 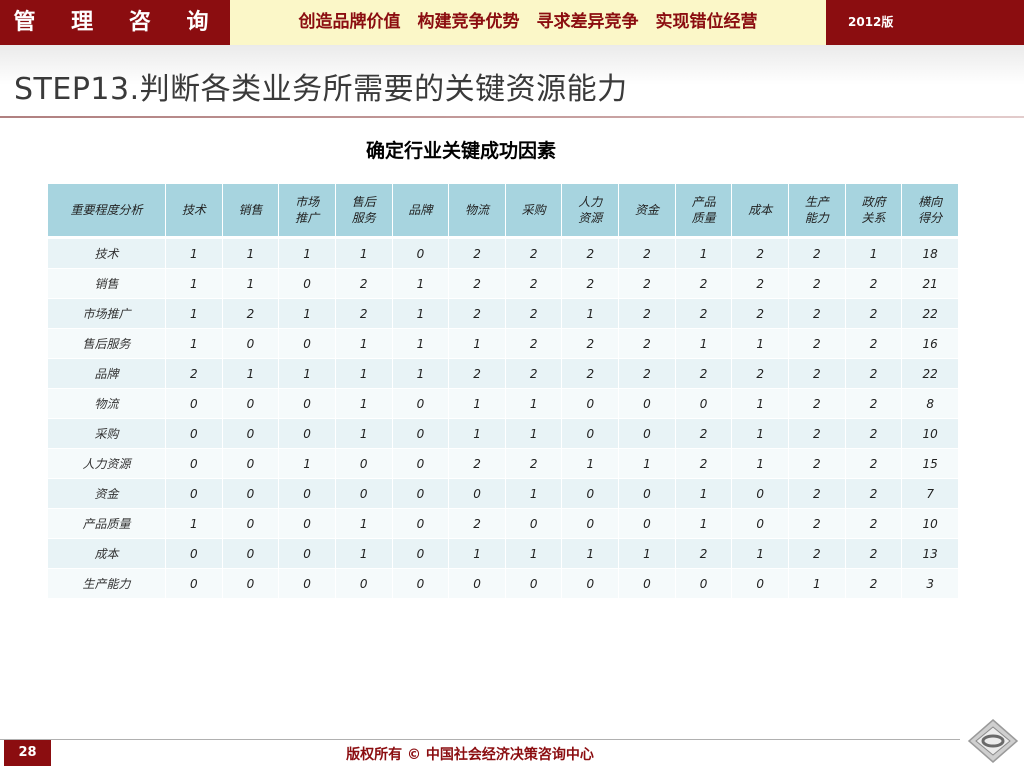 What do you see at coordinates (307, 218) in the screenshot?
I see `column-header-text: 推广` at bounding box center [307, 218].